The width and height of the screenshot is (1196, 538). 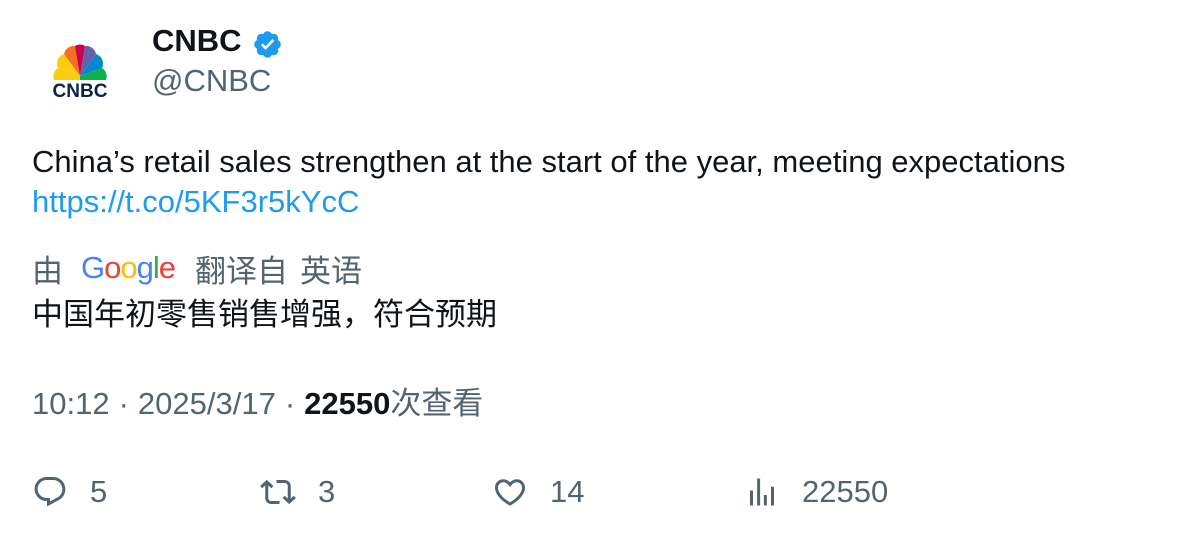 I want to click on translated-text: 中国年初零售销售增强，符合预期, so click(x=264, y=314).